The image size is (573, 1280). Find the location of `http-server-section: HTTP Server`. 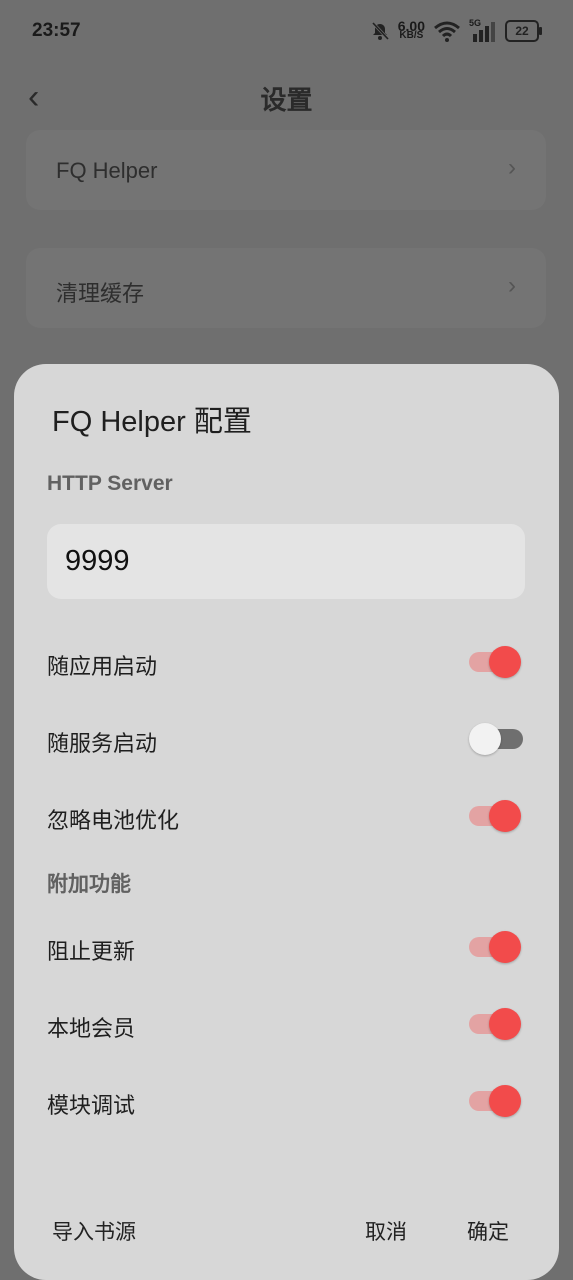

http-server-section: HTTP Server is located at coordinates (110, 483).